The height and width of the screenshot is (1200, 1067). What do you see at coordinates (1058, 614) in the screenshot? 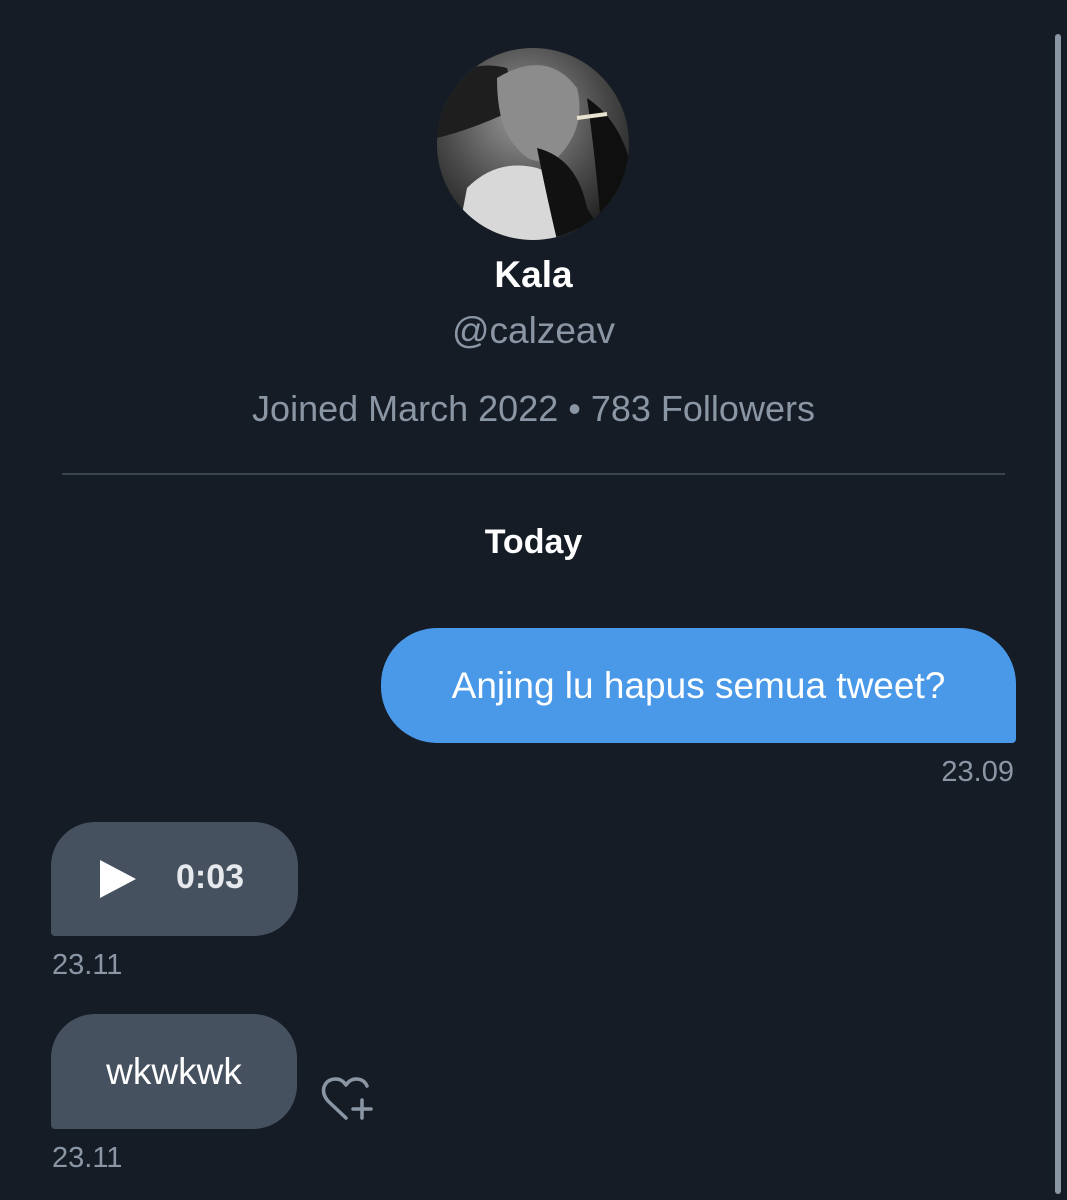
I see `scrollbar` at bounding box center [1058, 614].